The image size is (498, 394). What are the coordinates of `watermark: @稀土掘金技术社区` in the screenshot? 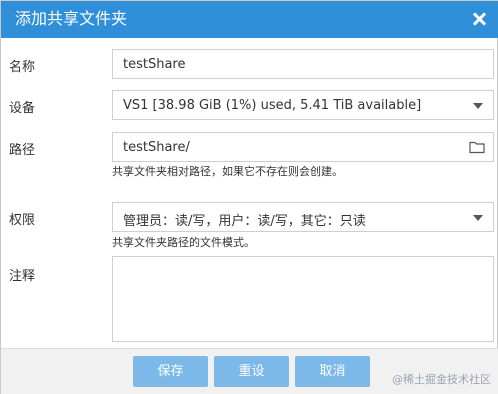 It's located at (441, 379).